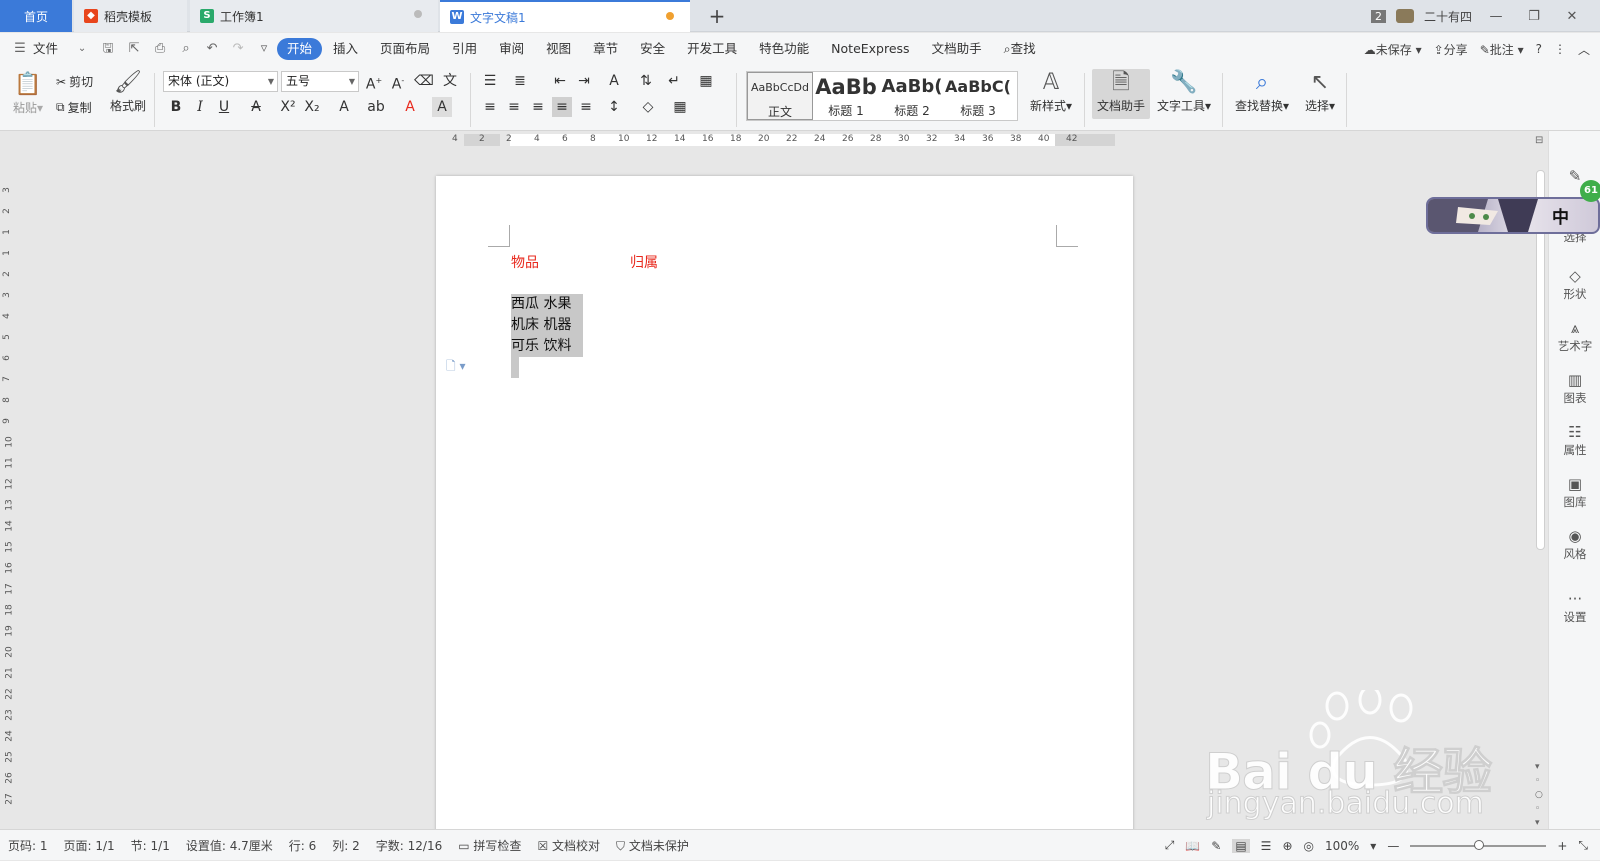 This screenshot has width=1600, height=861. What do you see at coordinates (648, 107) in the screenshot?
I see `shading-icon: ◇` at bounding box center [648, 107].